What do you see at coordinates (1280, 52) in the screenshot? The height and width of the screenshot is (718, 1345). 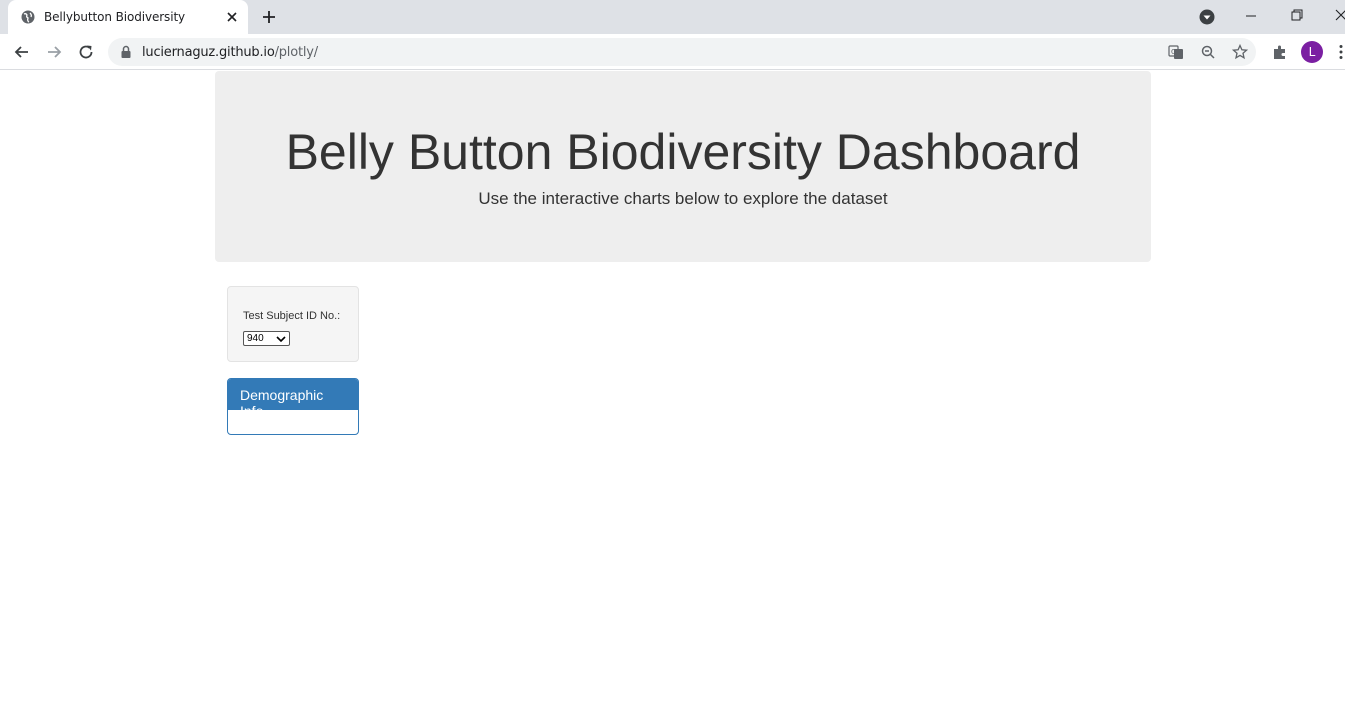 I see `extensions-icon` at bounding box center [1280, 52].